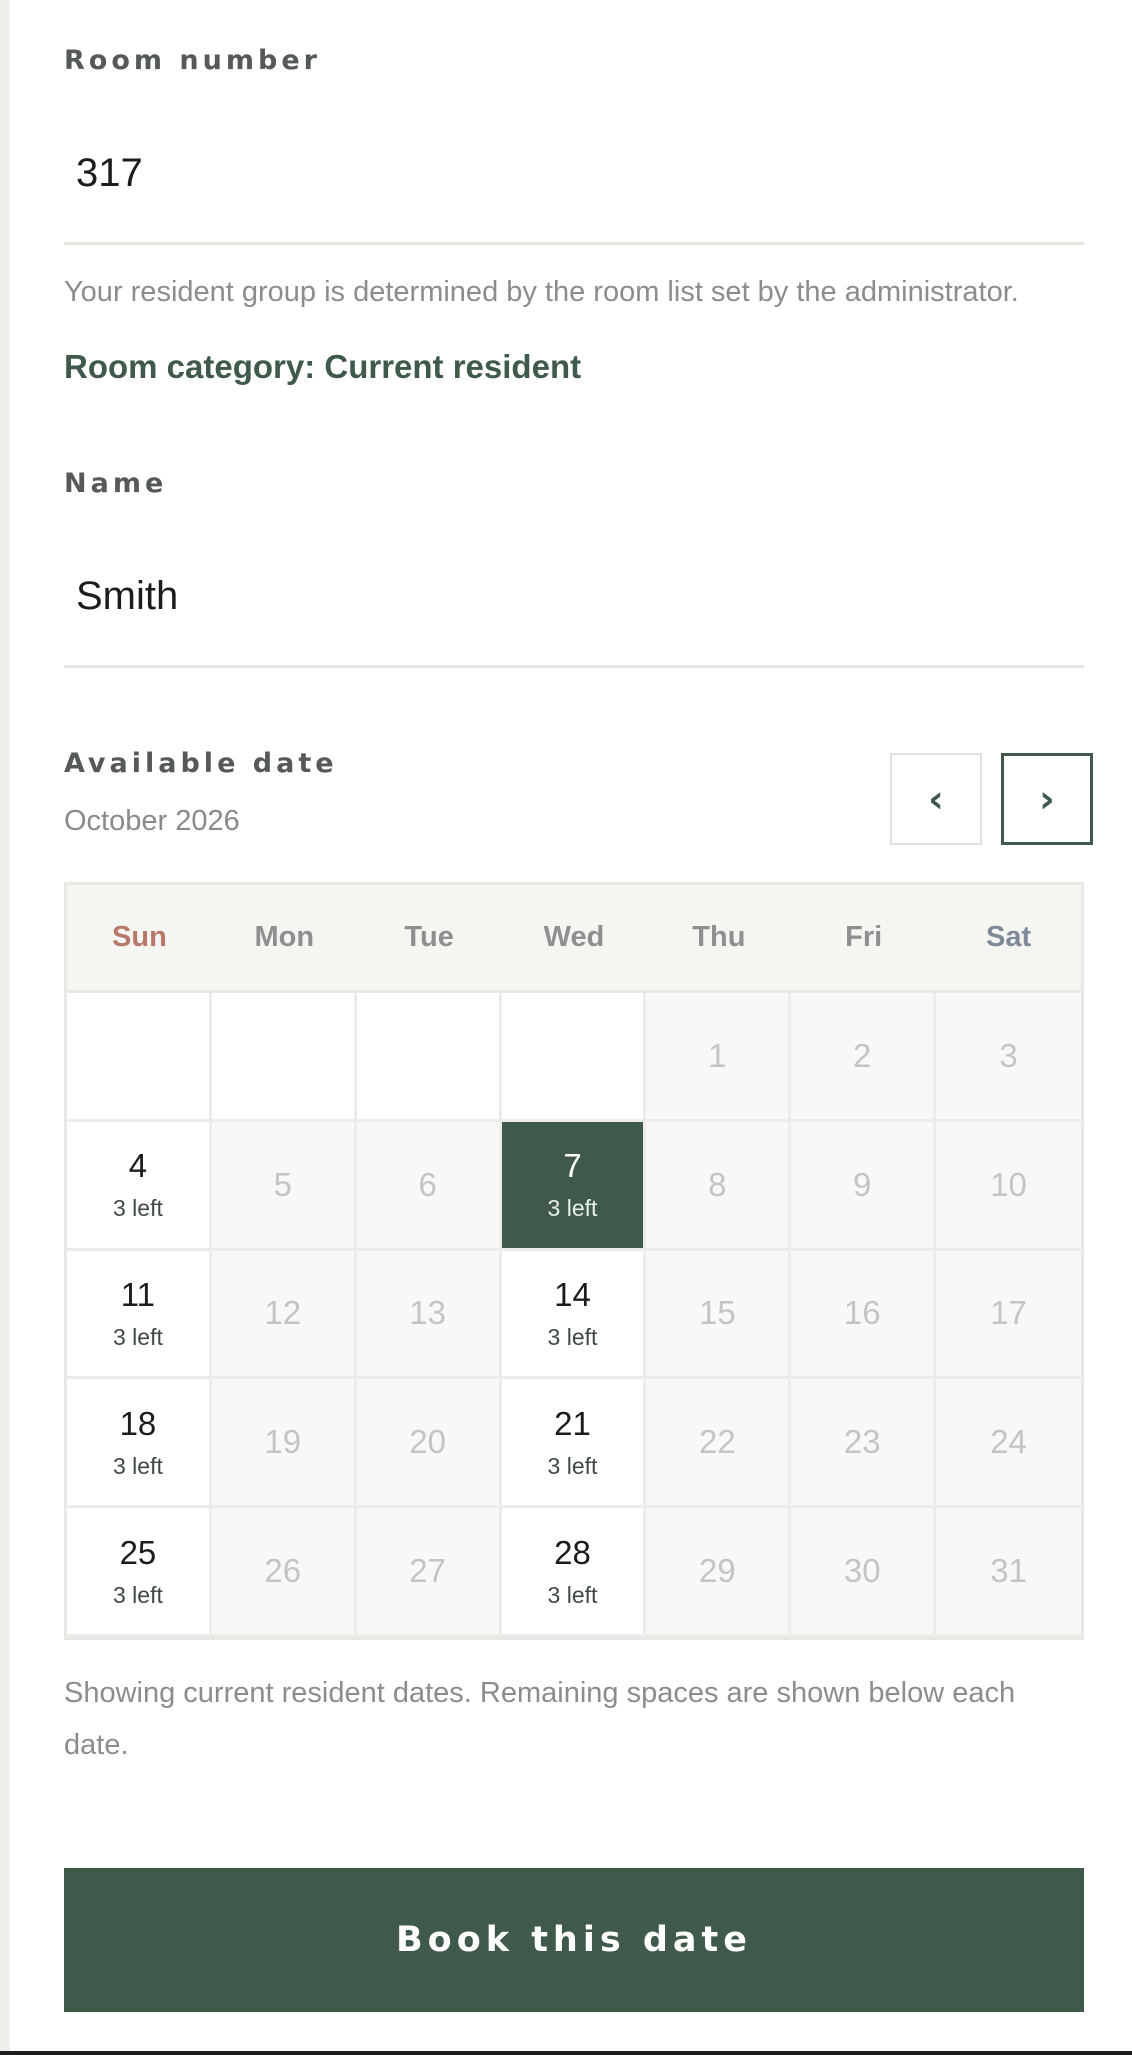  I want to click on calendar-day-cell: 2, so click(864, 1057).